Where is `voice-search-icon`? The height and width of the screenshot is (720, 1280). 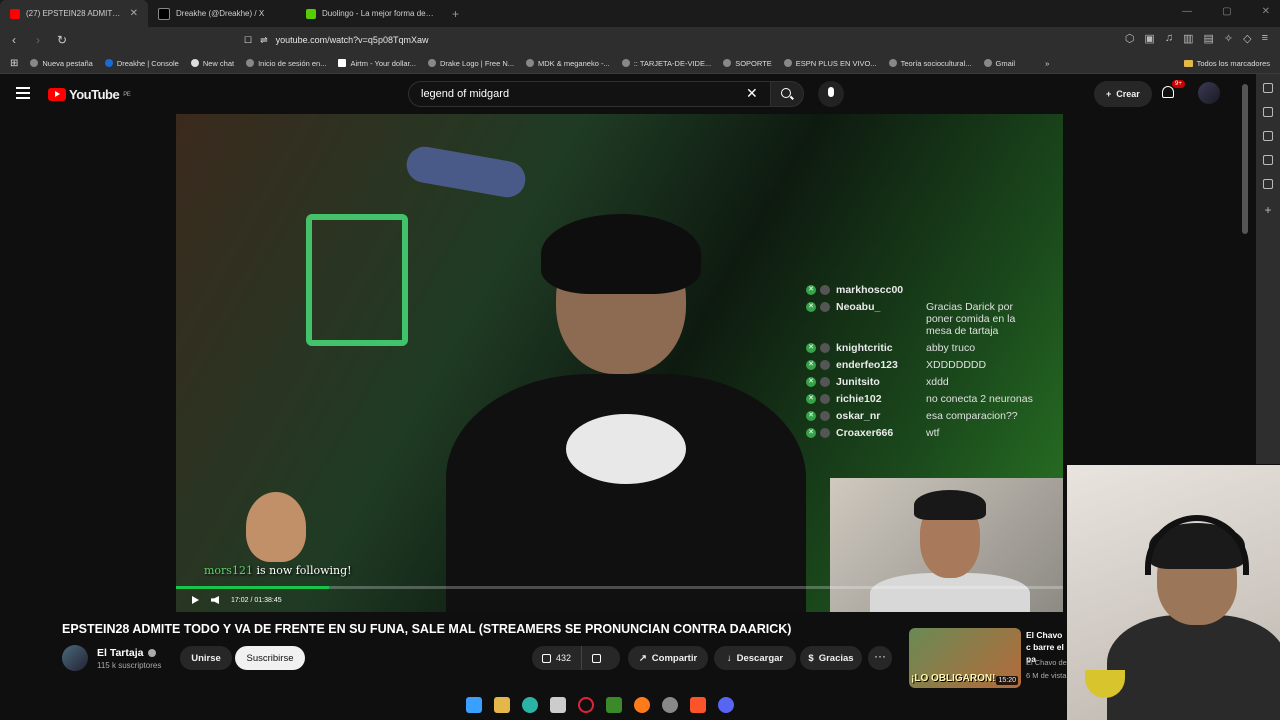
voice-search-icon is located at coordinates (831, 94).